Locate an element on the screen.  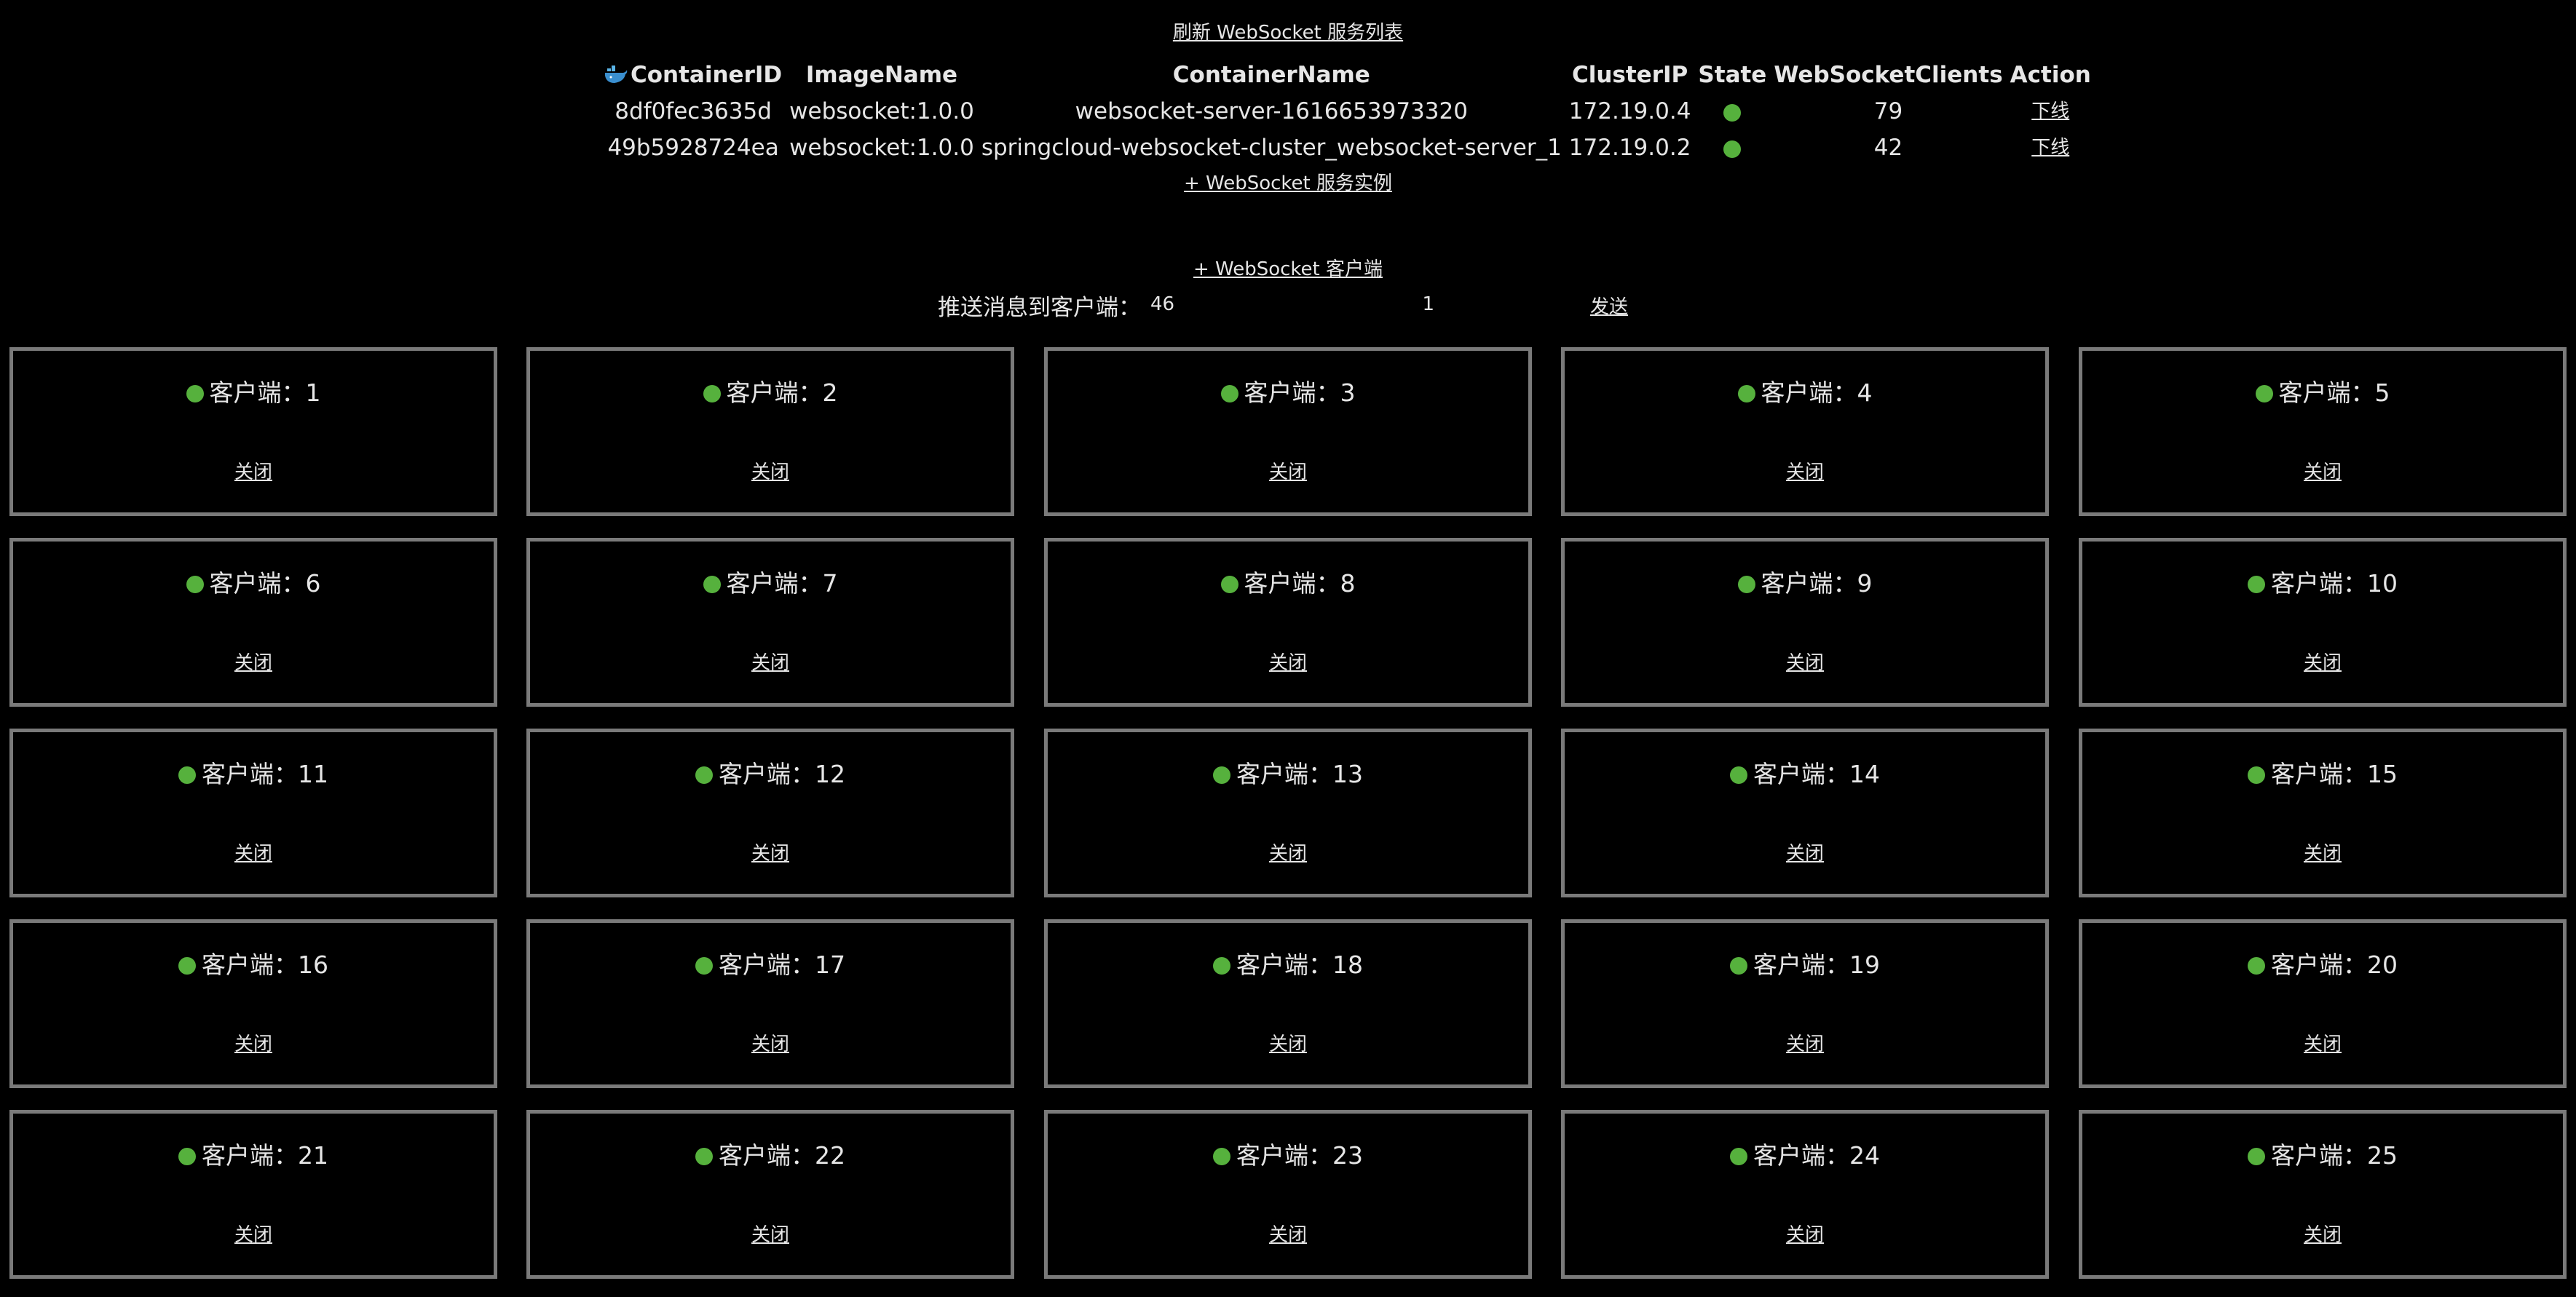
client-title-label: 客户端：18 is located at coordinates (1299, 965).